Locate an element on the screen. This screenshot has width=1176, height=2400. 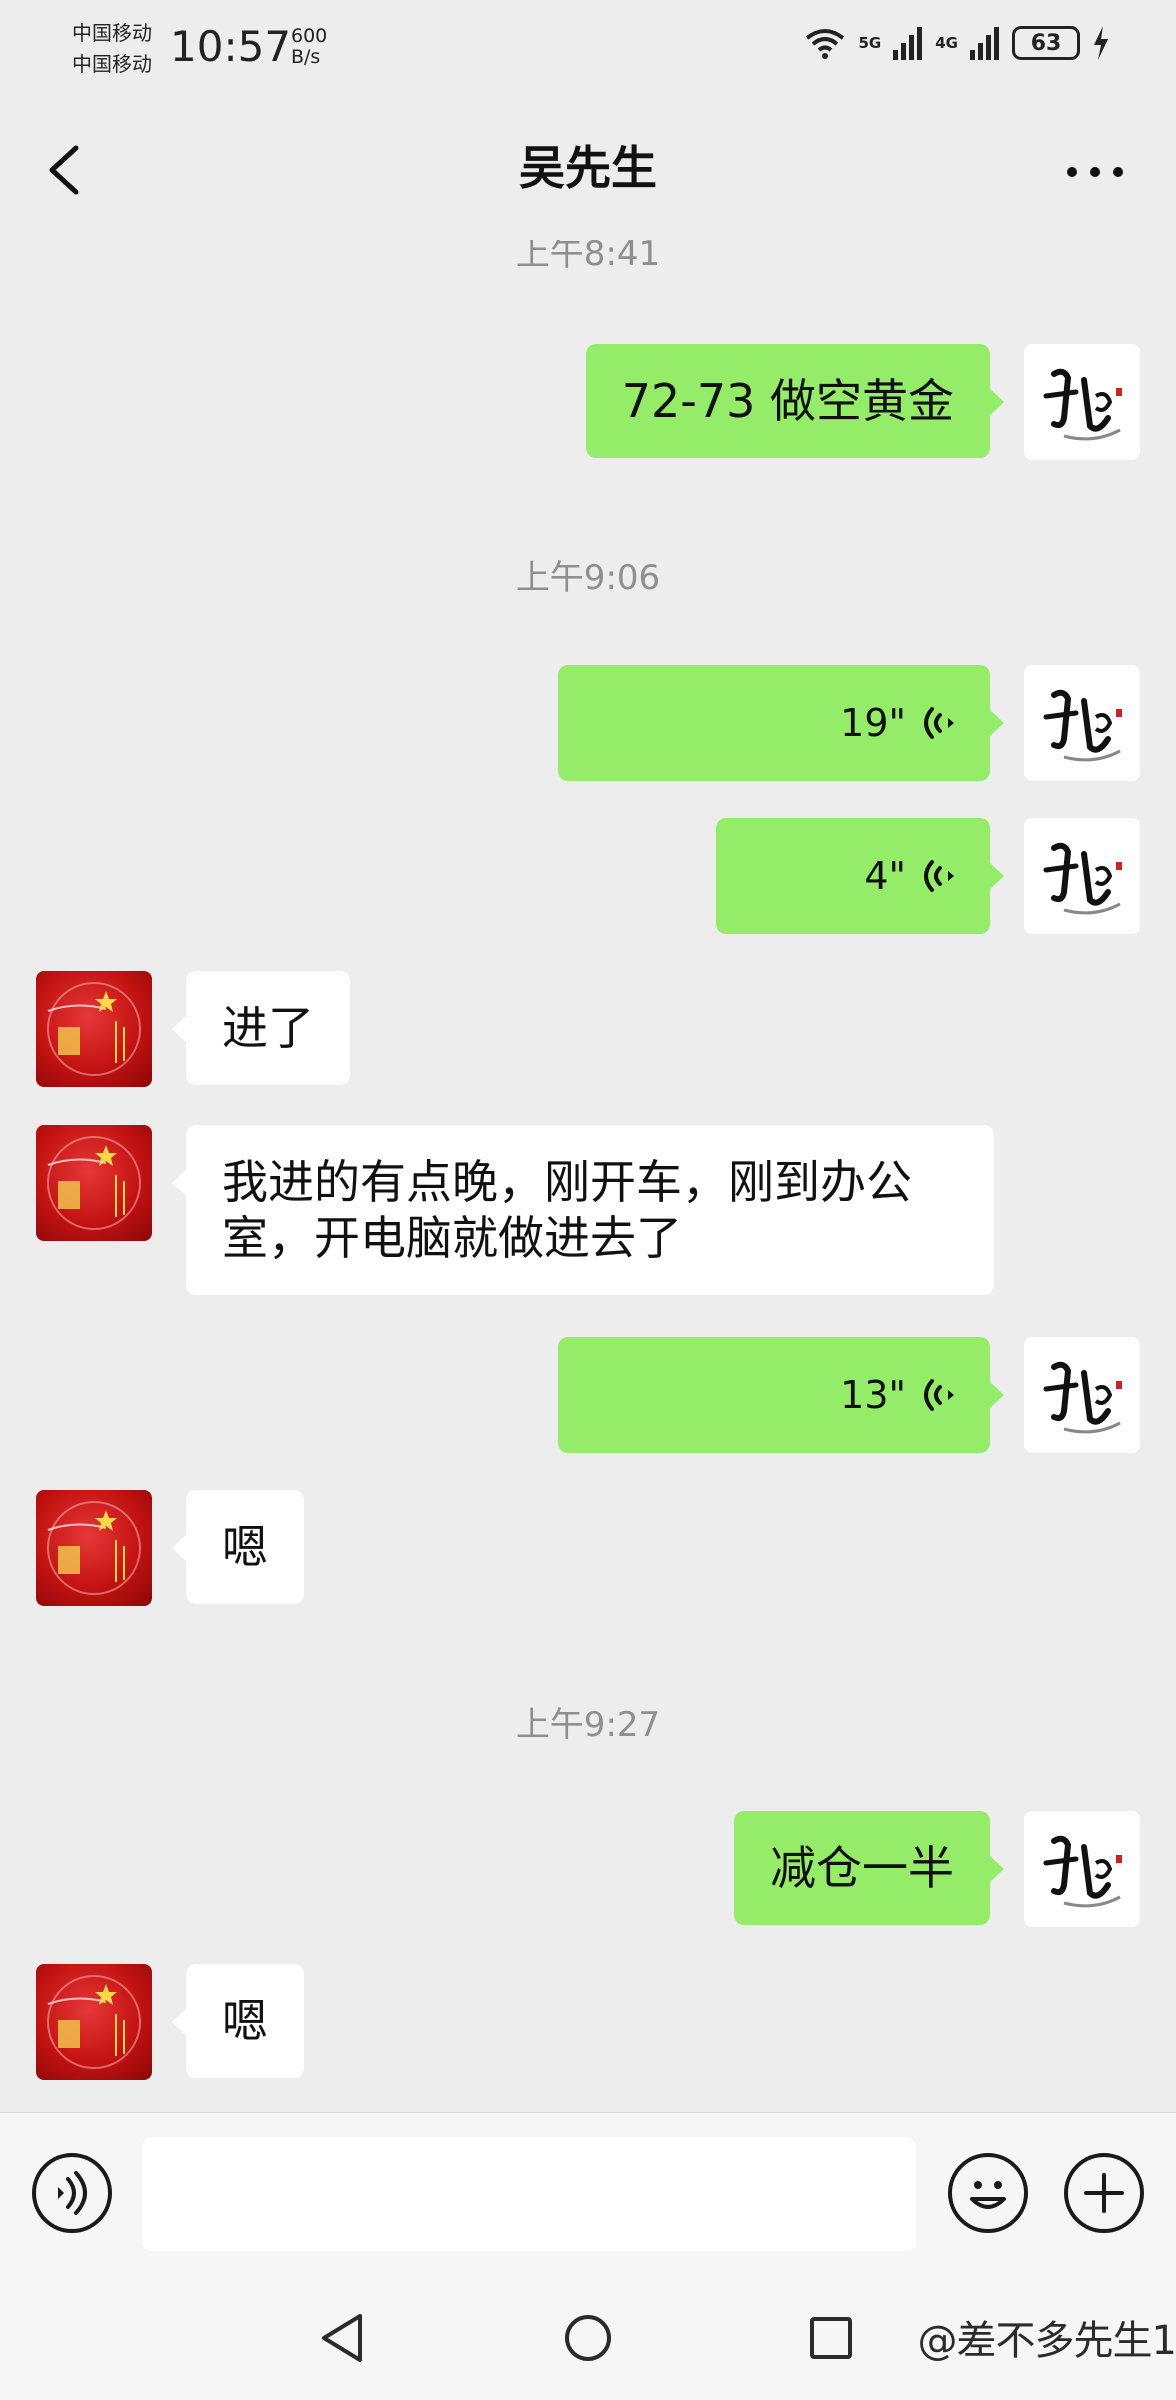
input-bar is located at coordinates (588, 2192).